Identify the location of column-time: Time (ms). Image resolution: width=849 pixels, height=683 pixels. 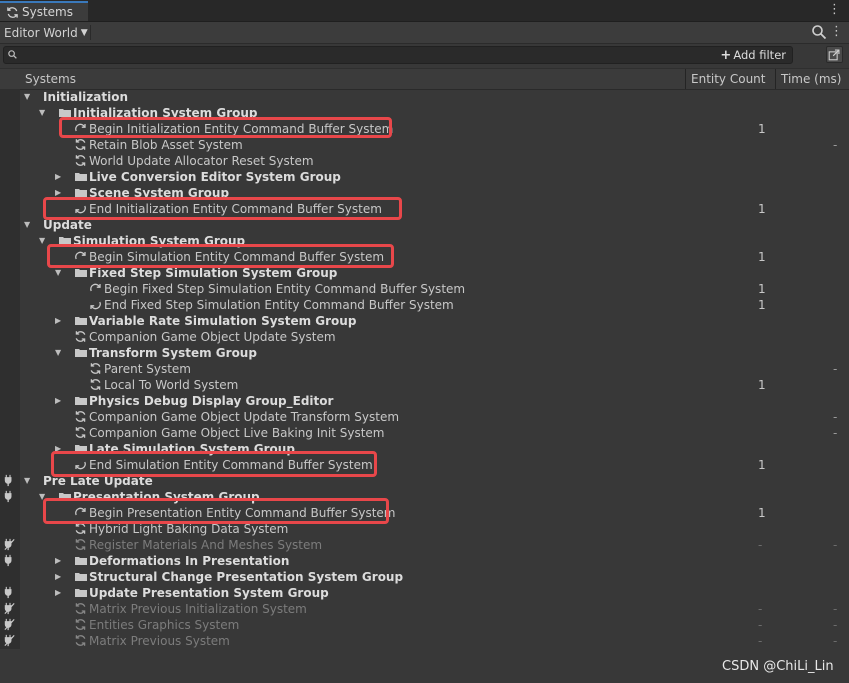
(811, 79).